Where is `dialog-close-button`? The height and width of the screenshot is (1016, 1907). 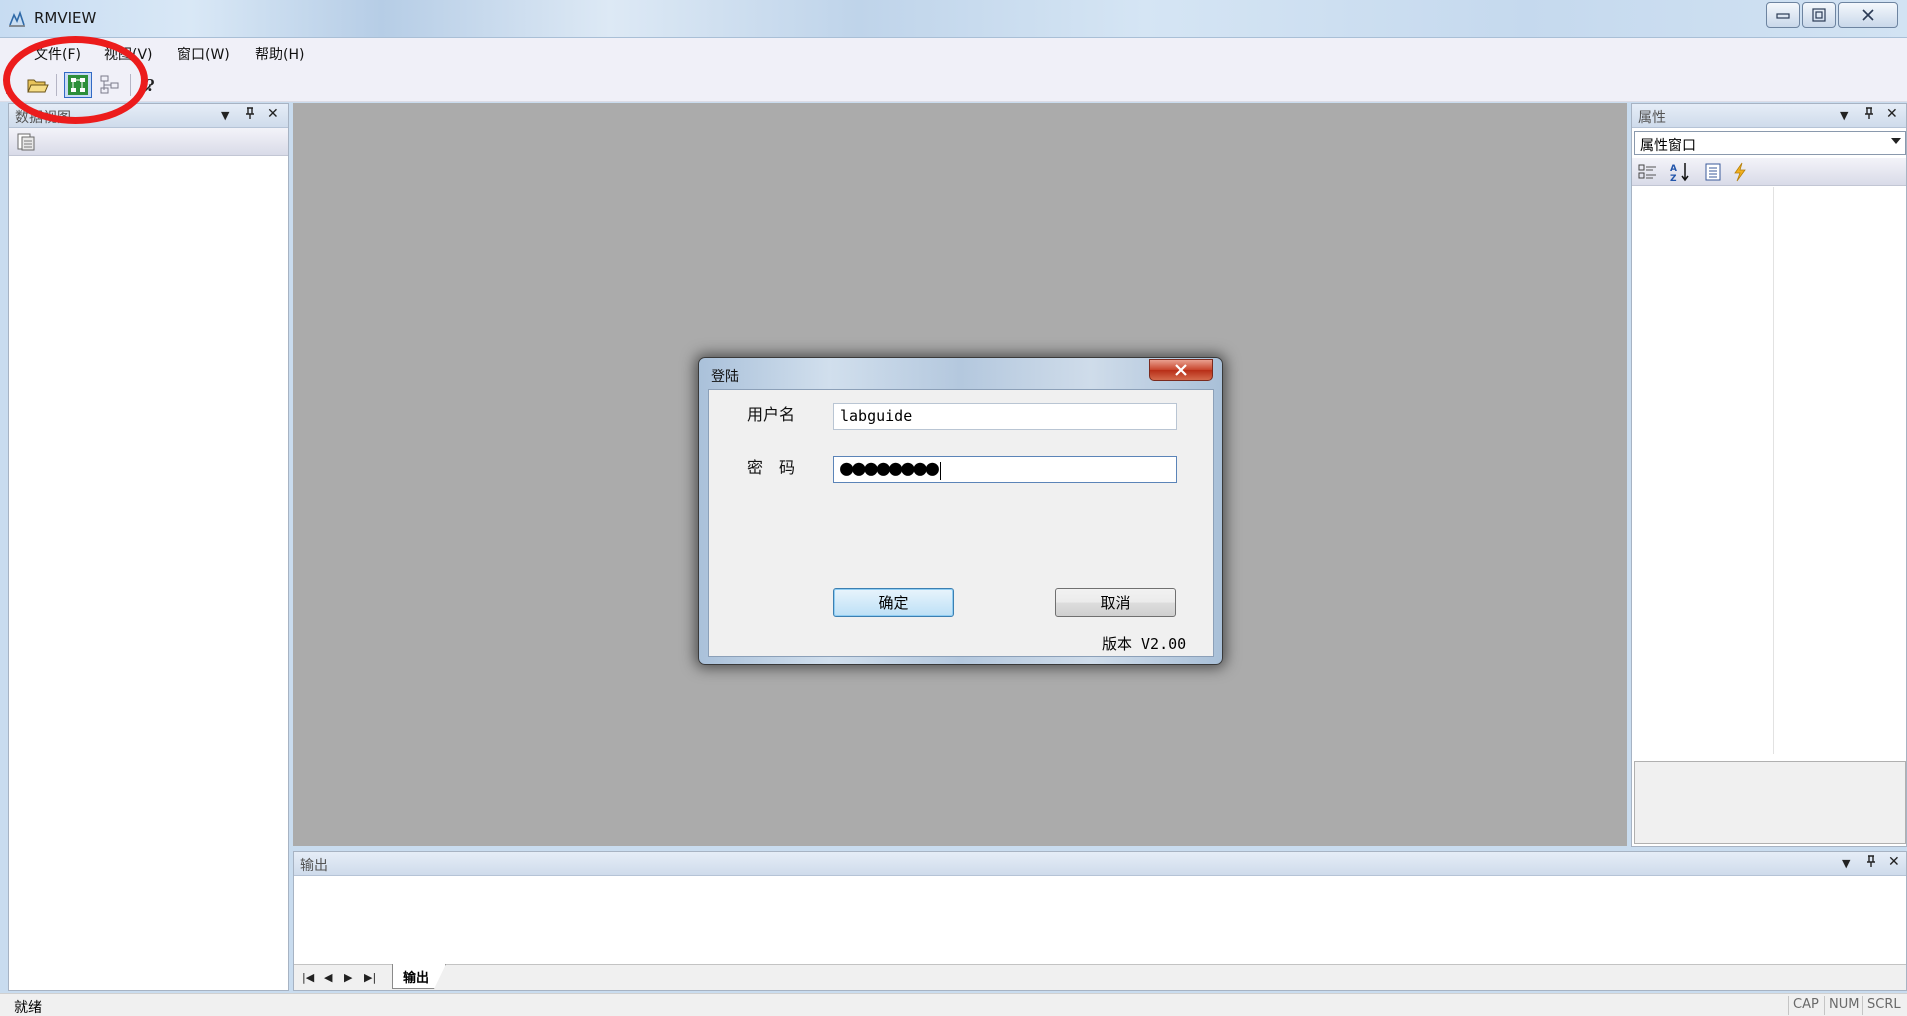 dialog-close-button is located at coordinates (1181, 370).